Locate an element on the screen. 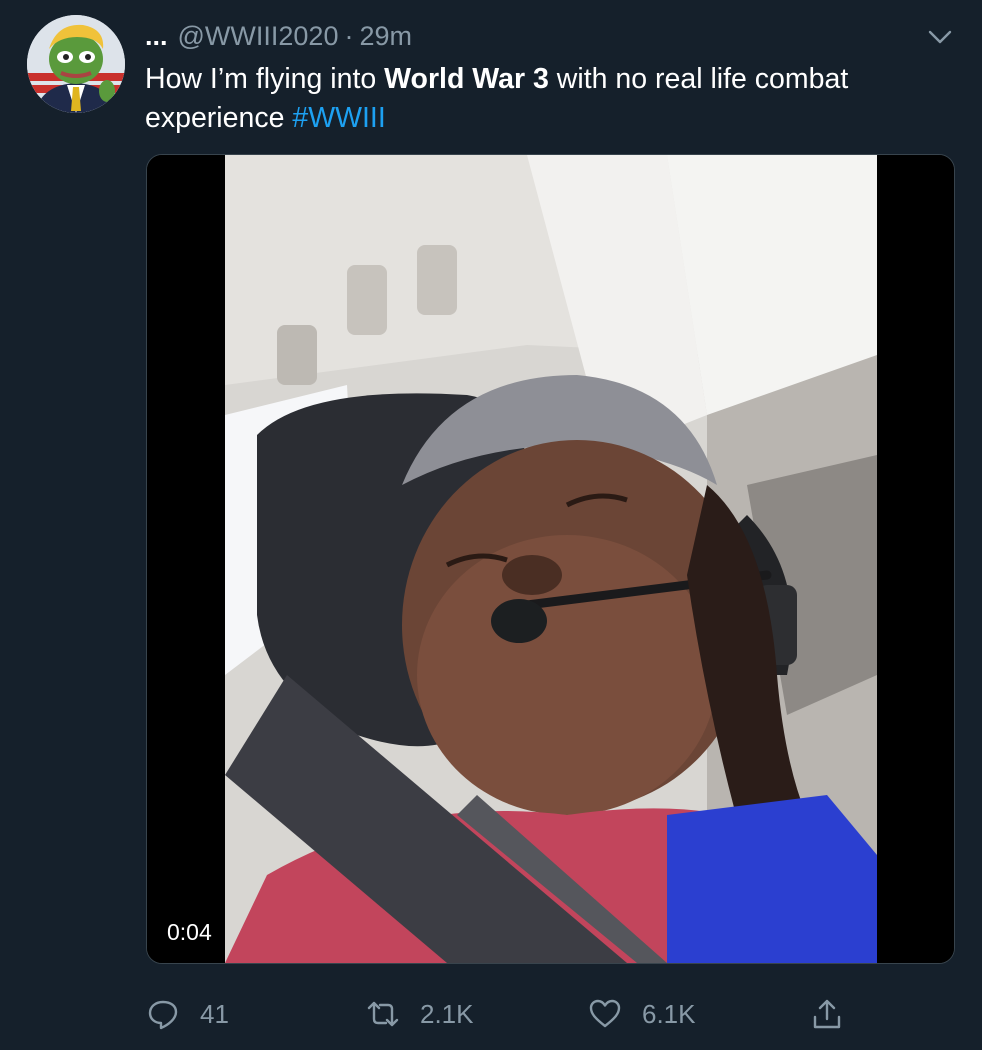  like-count: 6.1K is located at coordinates (669, 1013).